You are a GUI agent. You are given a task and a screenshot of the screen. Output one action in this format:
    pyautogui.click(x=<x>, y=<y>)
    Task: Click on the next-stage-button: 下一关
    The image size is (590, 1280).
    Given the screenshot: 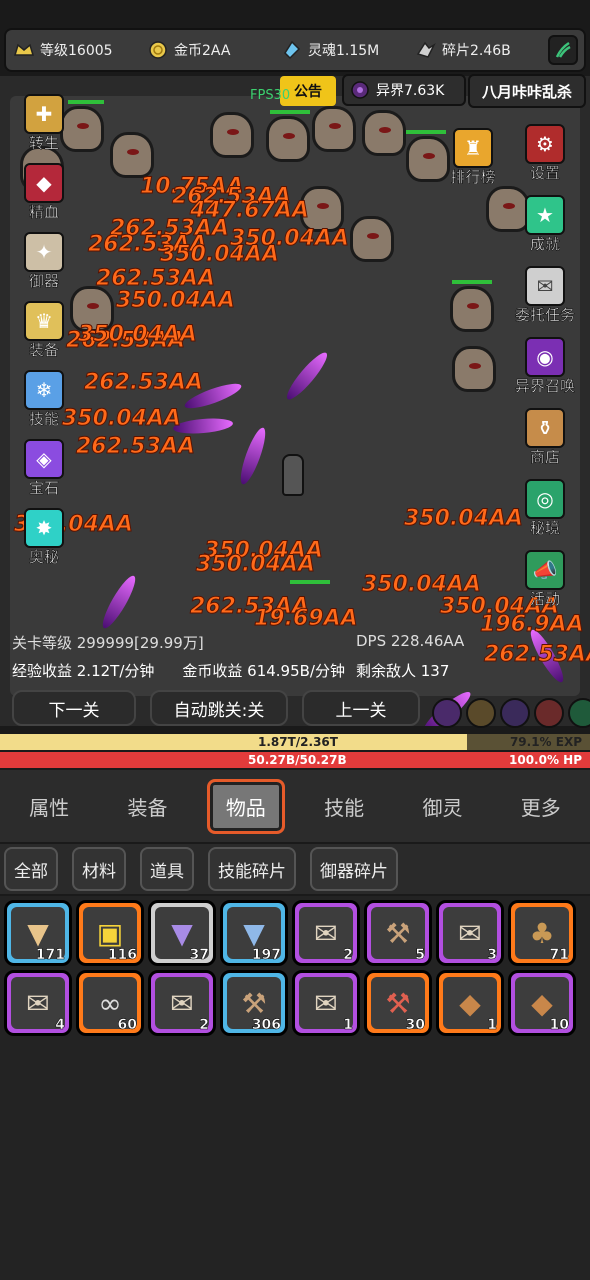 What is the action you would take?
    pyautogui.click(x=74, y=708)
    